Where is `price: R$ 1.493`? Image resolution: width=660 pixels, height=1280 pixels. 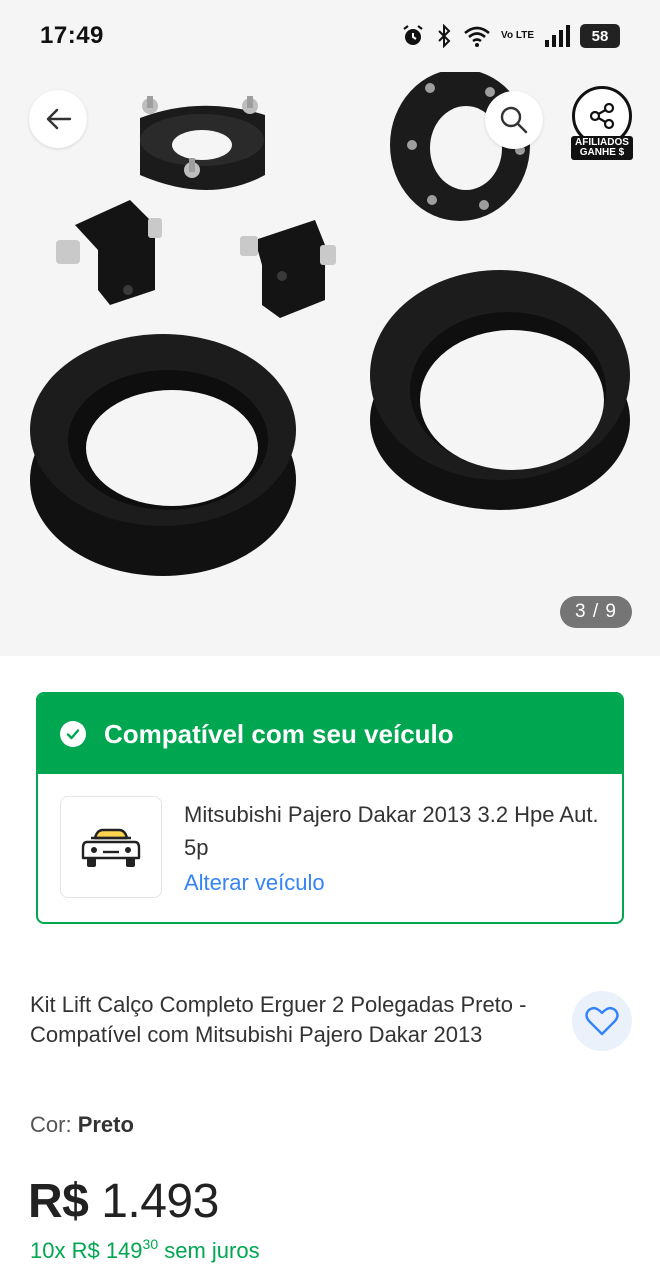 price: R$ 1.493 is located at coordinates (123, 1201).